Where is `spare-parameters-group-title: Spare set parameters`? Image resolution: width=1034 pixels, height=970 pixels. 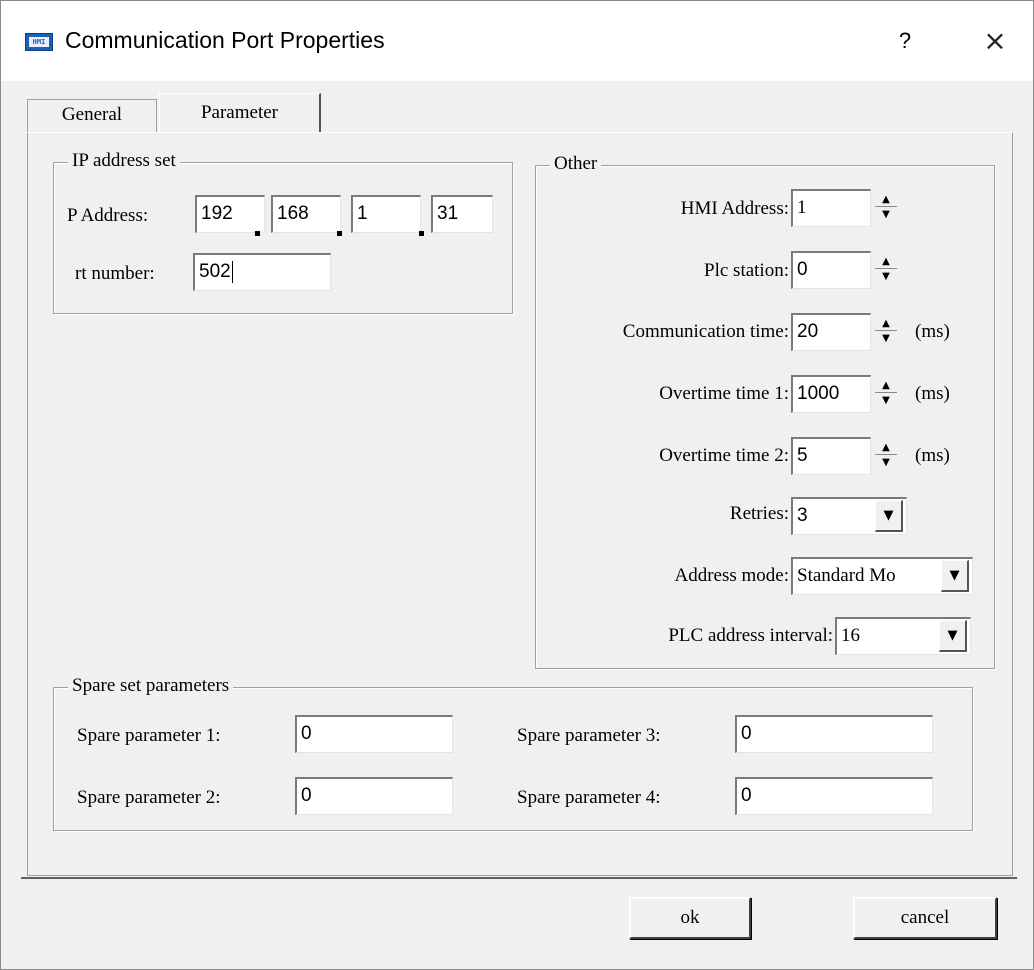 spare-parameters-group-title: Spare set parameters is located at coordinates (151, 686).